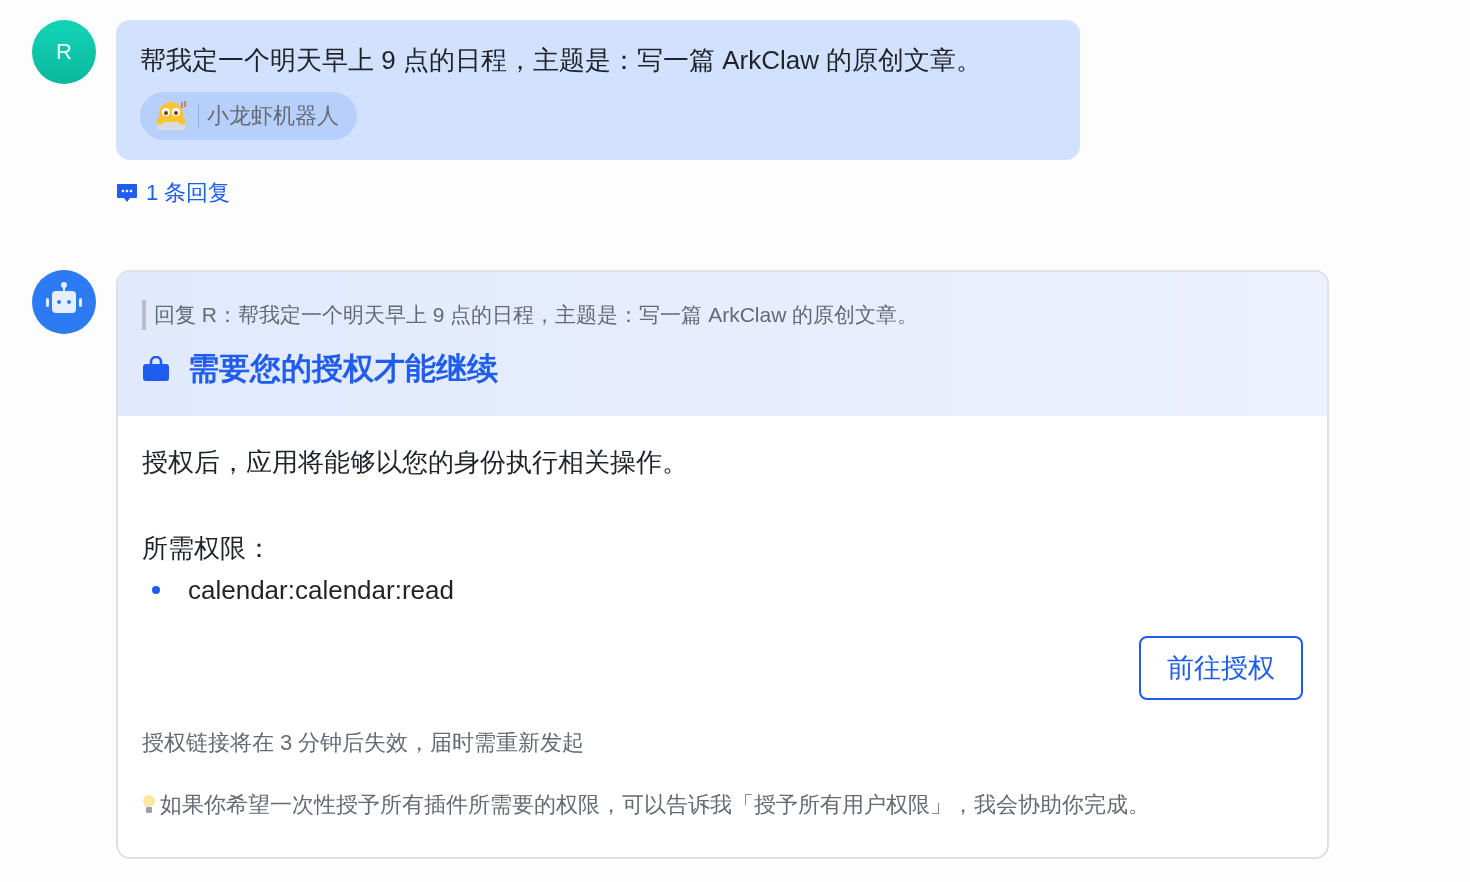  What do you see at coordinates (364, 743) in the screenshot?
I see `expiry-note: 授权链接将在 3 分钟后失效，届时需重新发起` at bounding box center [364, 743].